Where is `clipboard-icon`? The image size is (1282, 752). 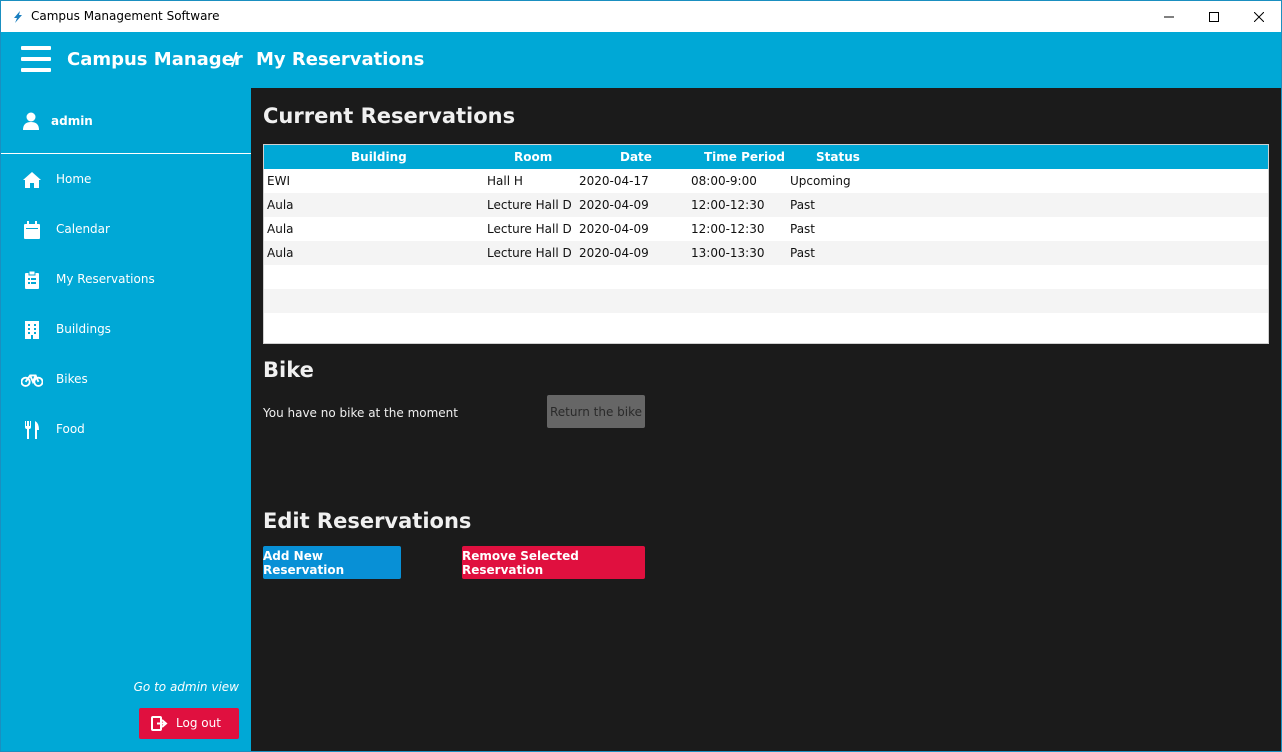 clipboard-icon is located at coordinates (32, 280).